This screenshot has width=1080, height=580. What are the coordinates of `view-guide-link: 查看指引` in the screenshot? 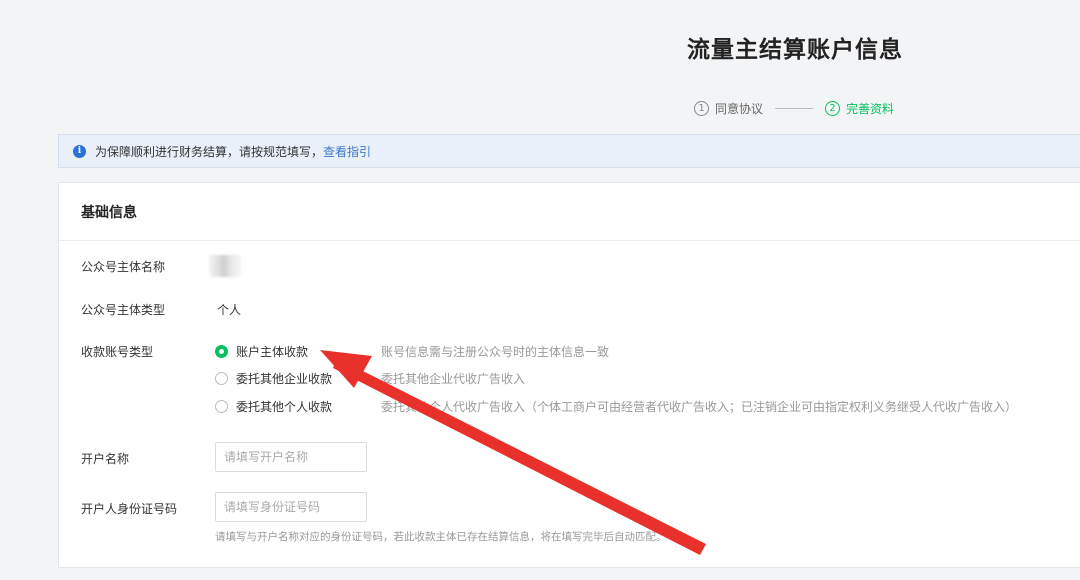 It's located at (347, 151).